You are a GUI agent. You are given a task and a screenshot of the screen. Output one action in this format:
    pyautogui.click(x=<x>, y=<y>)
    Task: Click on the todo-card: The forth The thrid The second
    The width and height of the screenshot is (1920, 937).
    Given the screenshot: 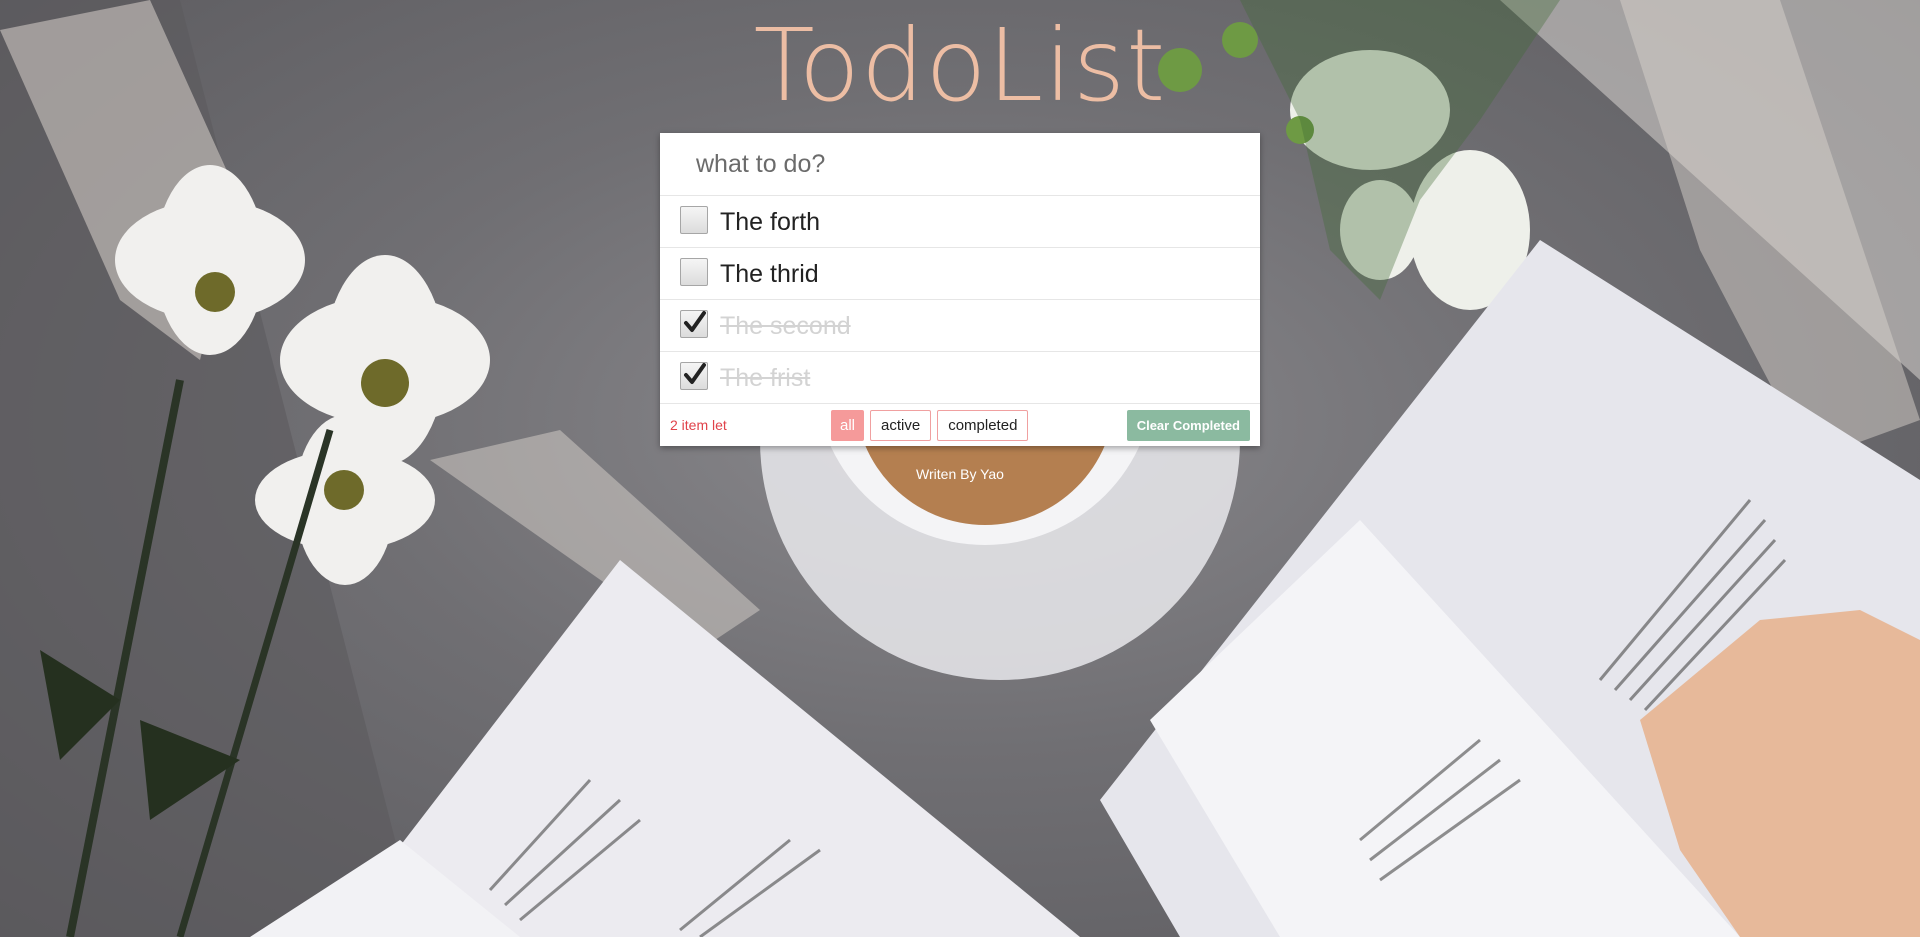 What is the action you would take?
    pyautogui.click(x=960, y=289)
    